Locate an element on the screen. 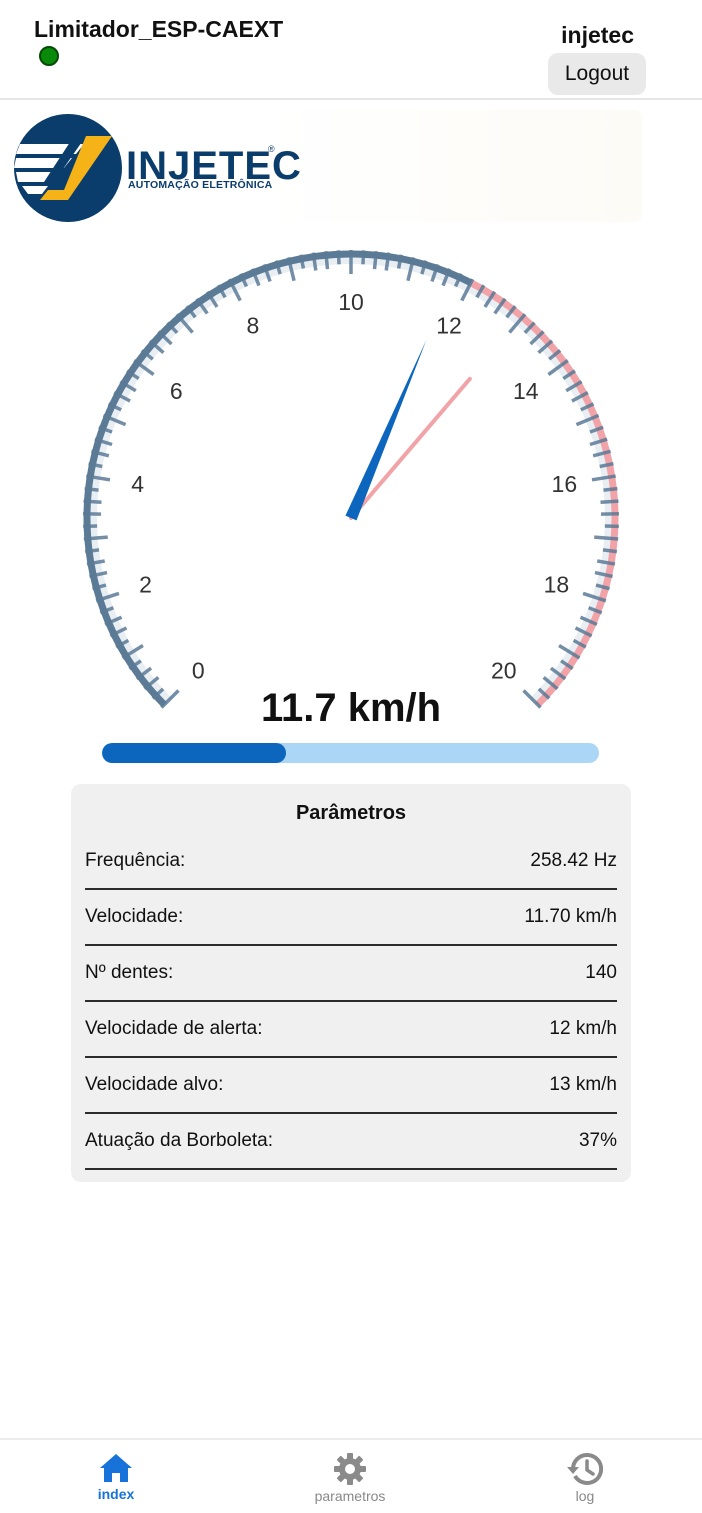 This screenshot has width=702, height=1513. injetec-logo-icon is located at coordinates (68, 168).